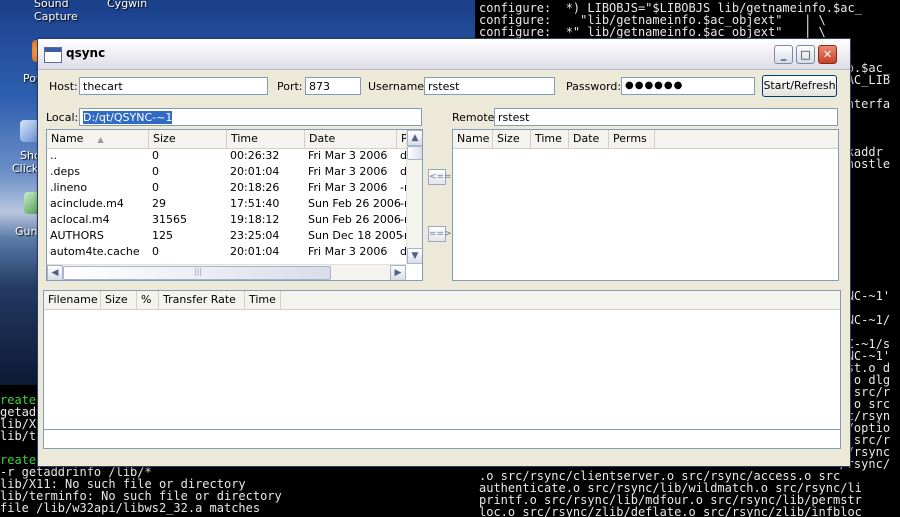  Describe the element at coordinates (250, 117) in the screenshot. I see `local-path-input: D:/qt/QSYNC-~1` at that location.